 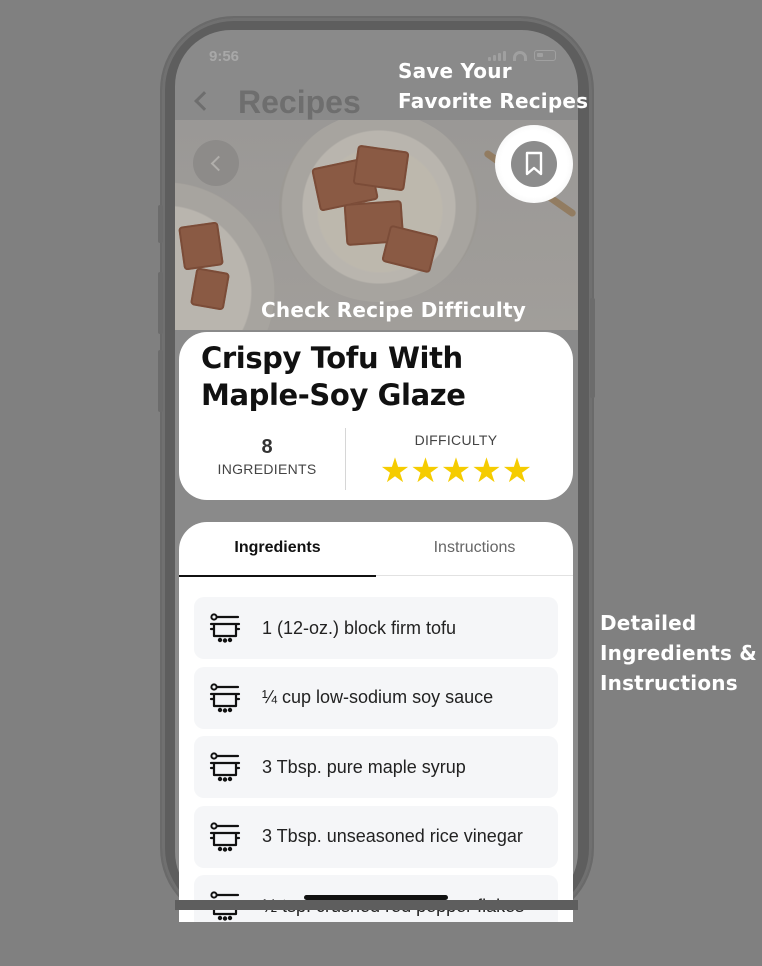 I want to click on ingredient-item: ¼ cup low-sodium soy sauce, so click(x=376, y=697).